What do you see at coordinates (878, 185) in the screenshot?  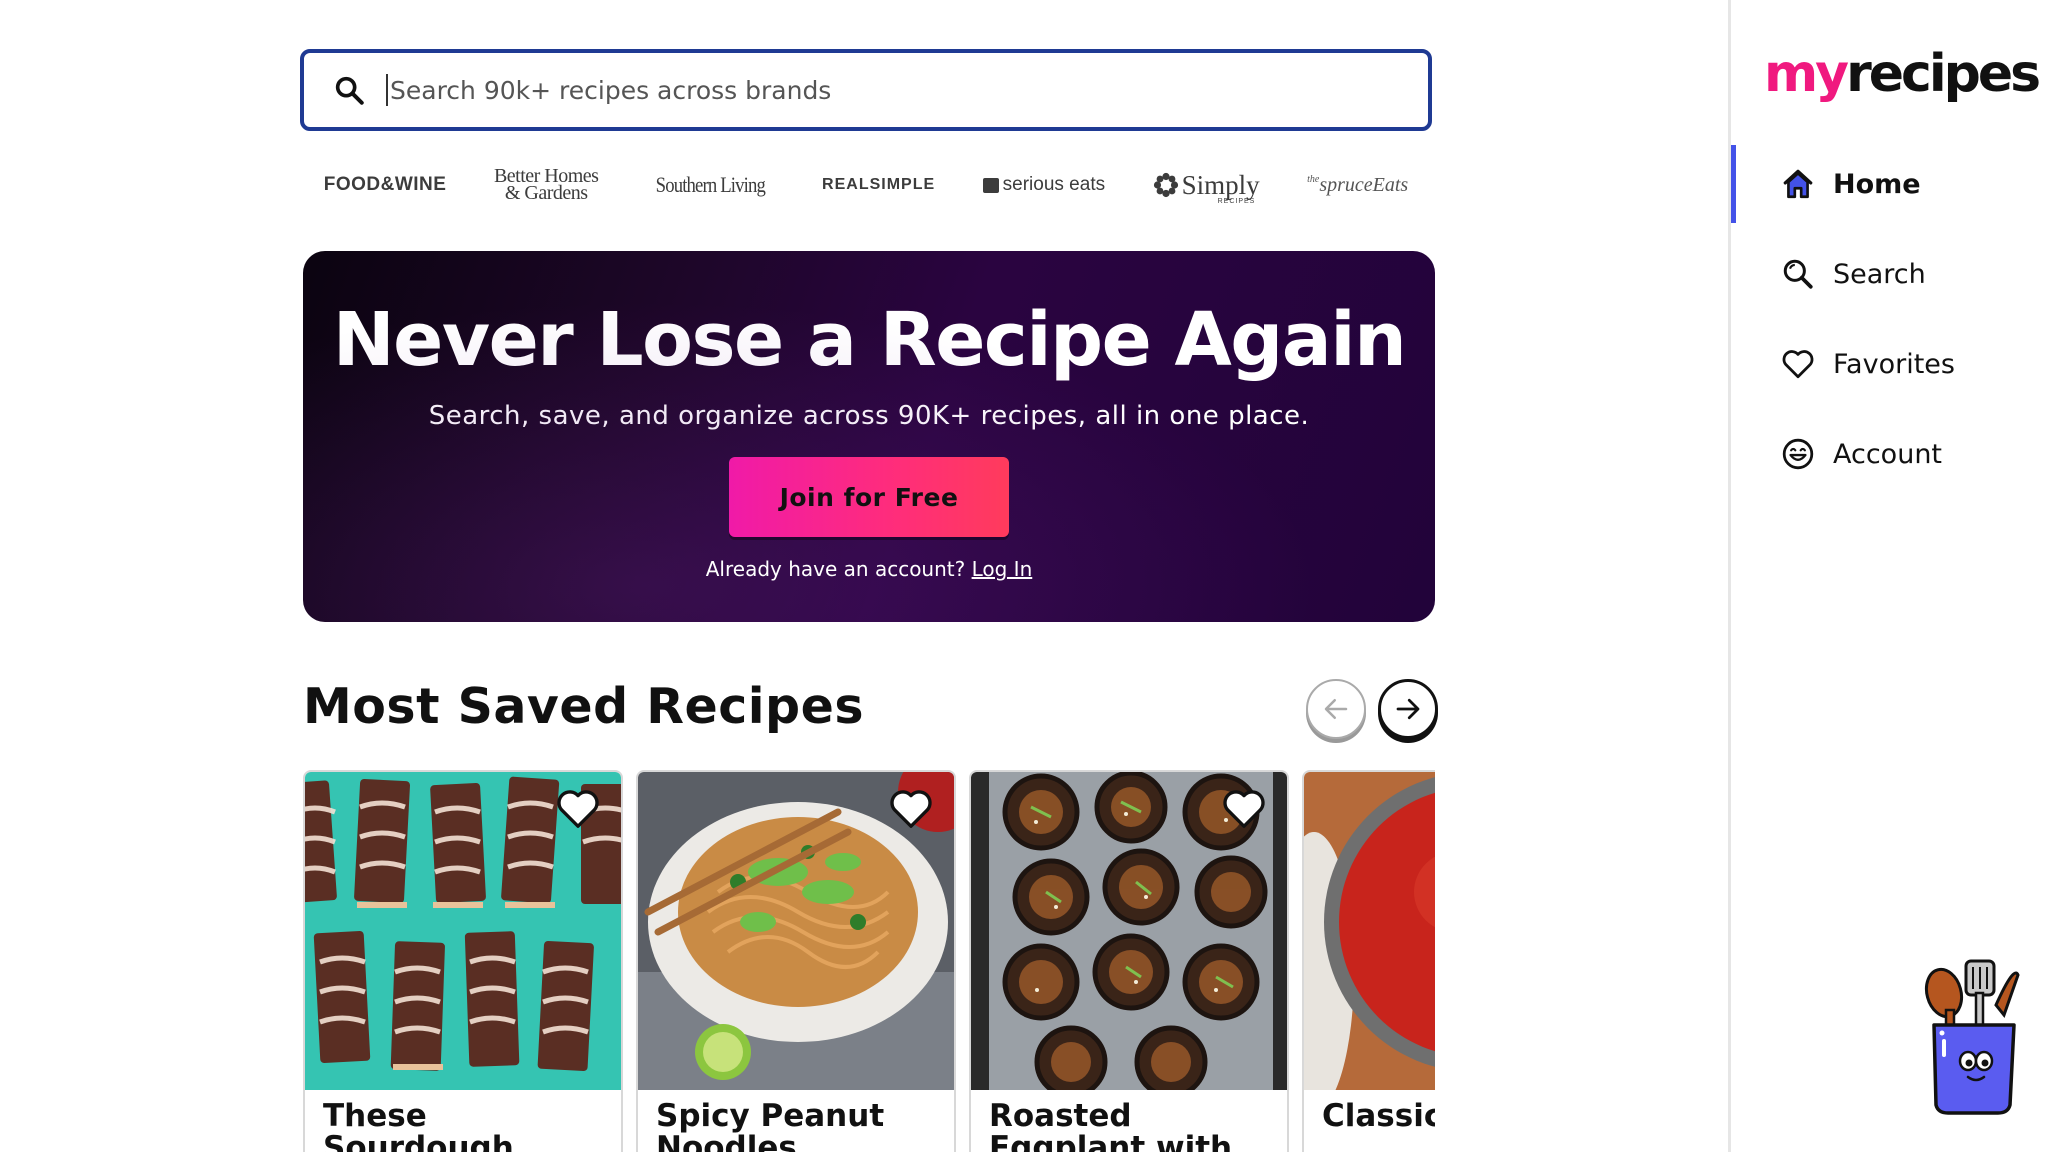 I see `brand-real-simple: REALSIMPLE` at bounding box center [878, 185].